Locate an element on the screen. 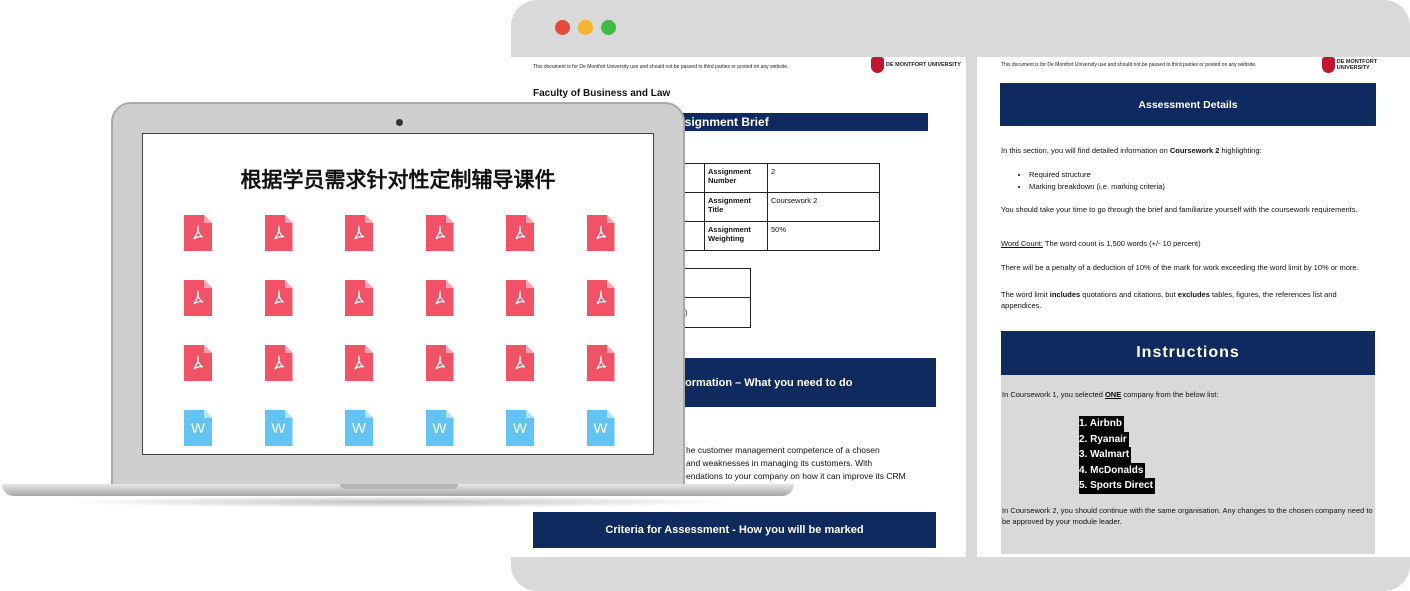 The image size is (1410, 591). window-controls is located at coordinates (585, 27).